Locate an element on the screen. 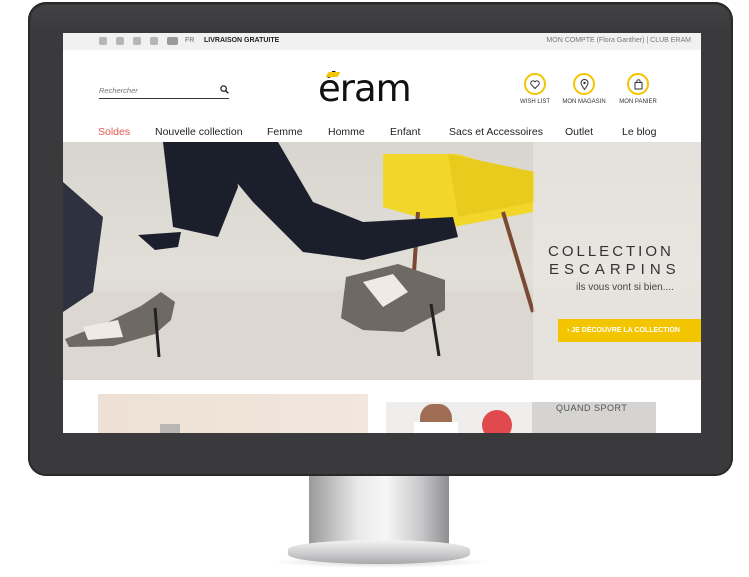 Image resolution: width=749 pixels, height=577 pixels. instagram-icon is located at coordinates (137, 41).